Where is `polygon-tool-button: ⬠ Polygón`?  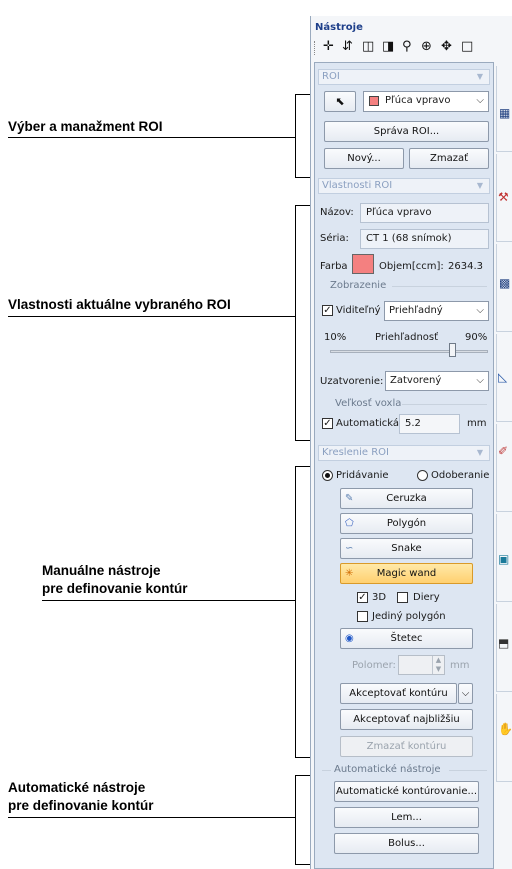
polygon-tool-button: ⬠ Polygón is located at coordinates (406, 523).